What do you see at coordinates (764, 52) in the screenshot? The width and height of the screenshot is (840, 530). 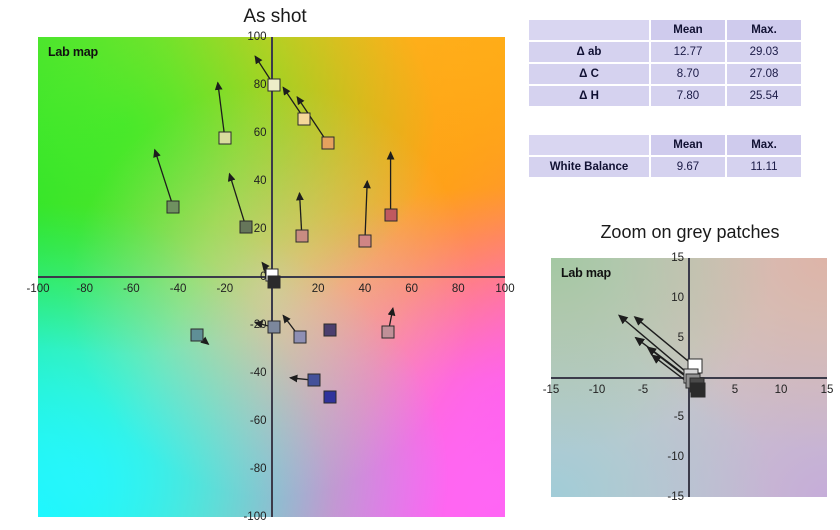 I see `cell-delta-ab-max: 29.03` at bounding box center [764, 52].